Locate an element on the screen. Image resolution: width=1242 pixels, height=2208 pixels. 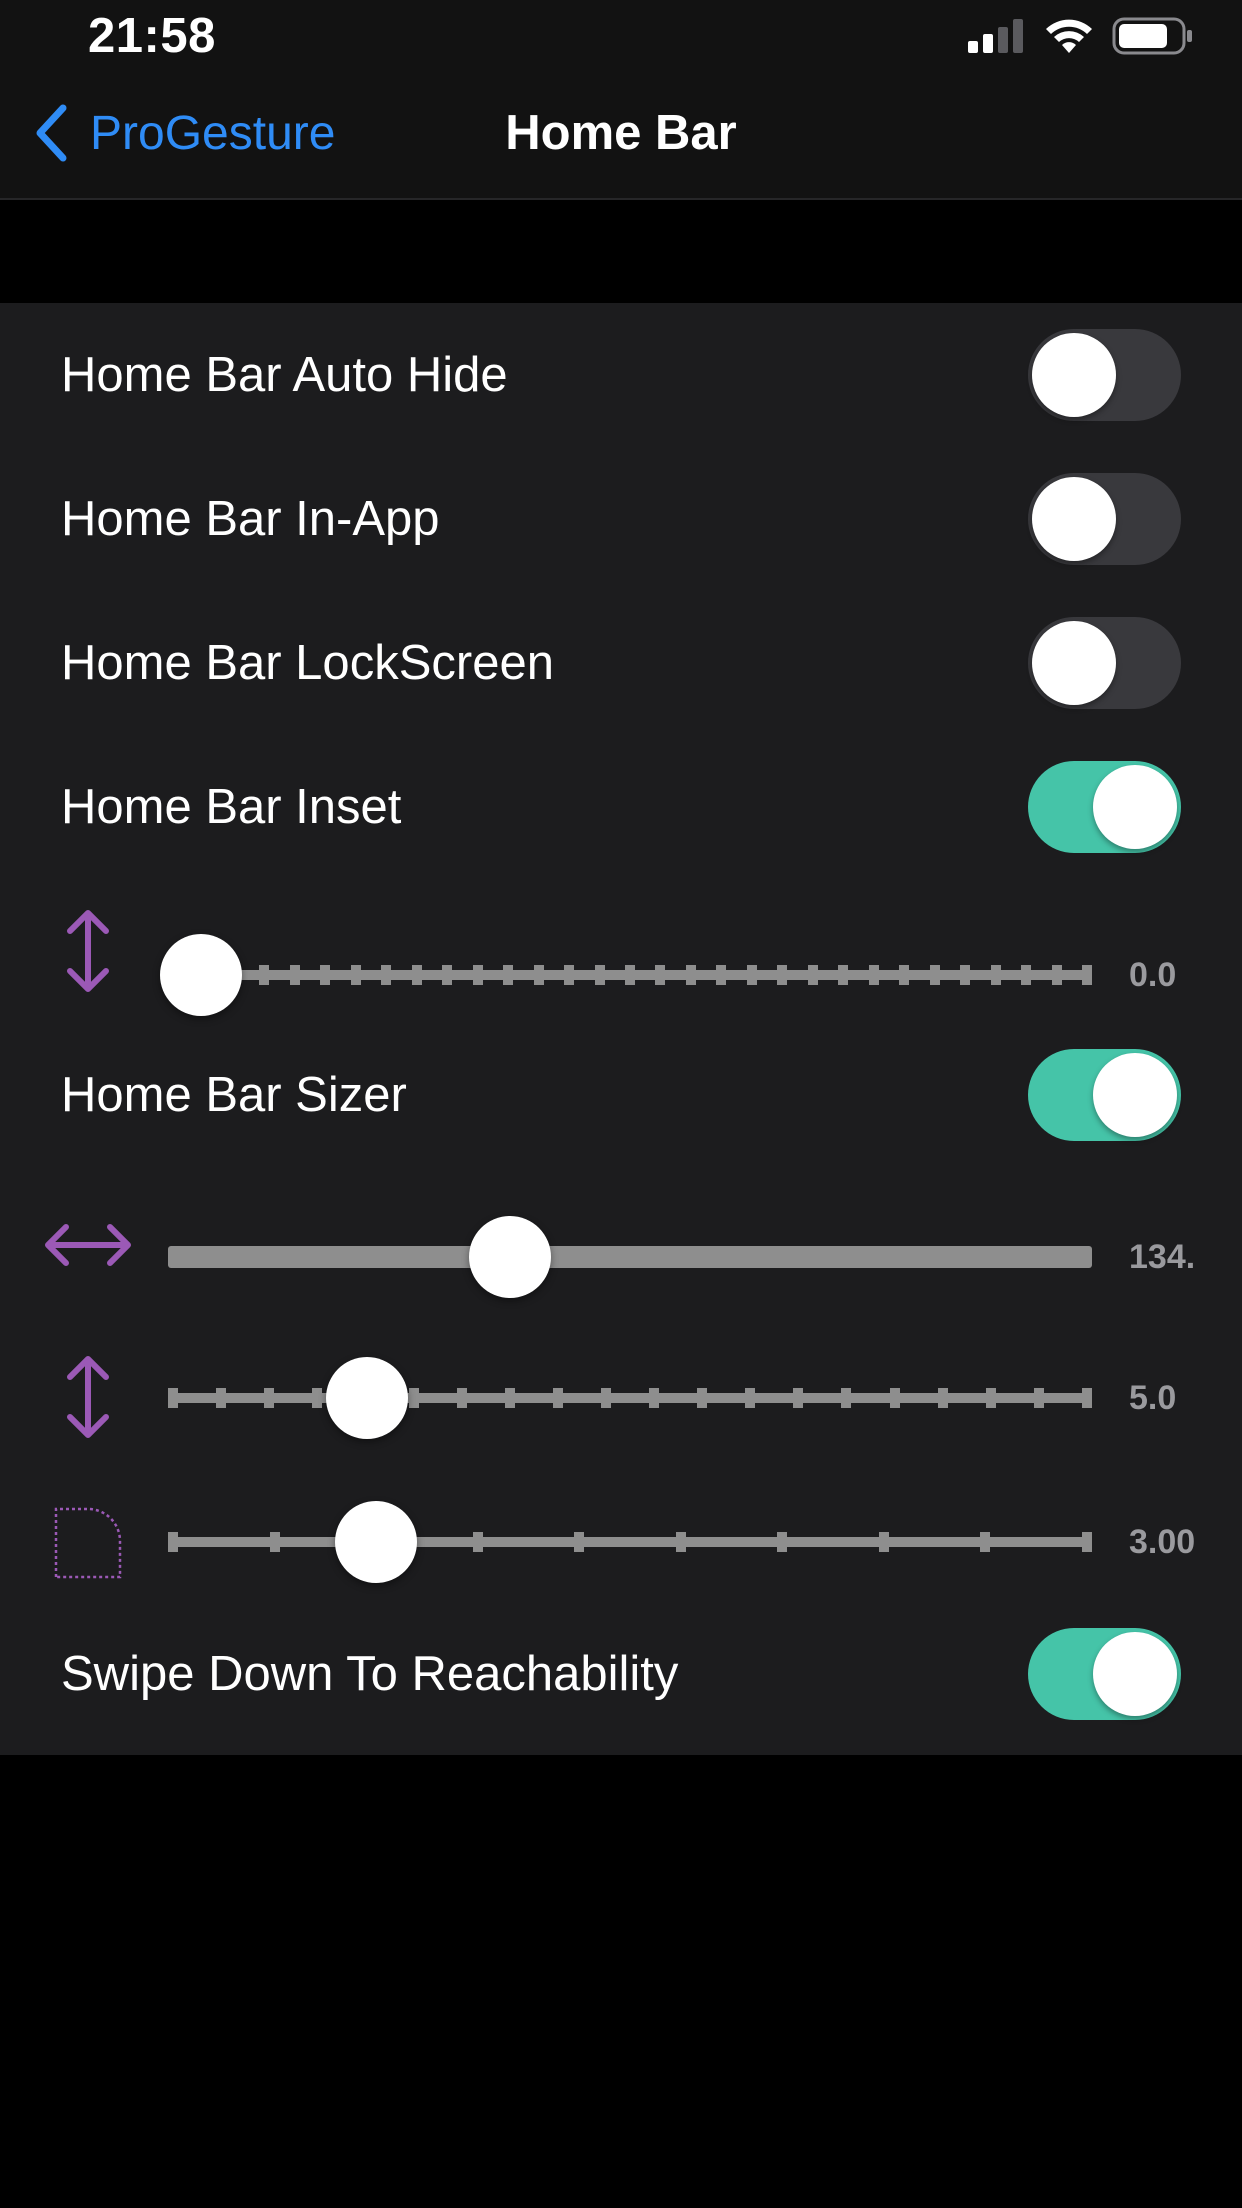
in-app-label: Home Bar In-App is located at coordinates (250, 519).